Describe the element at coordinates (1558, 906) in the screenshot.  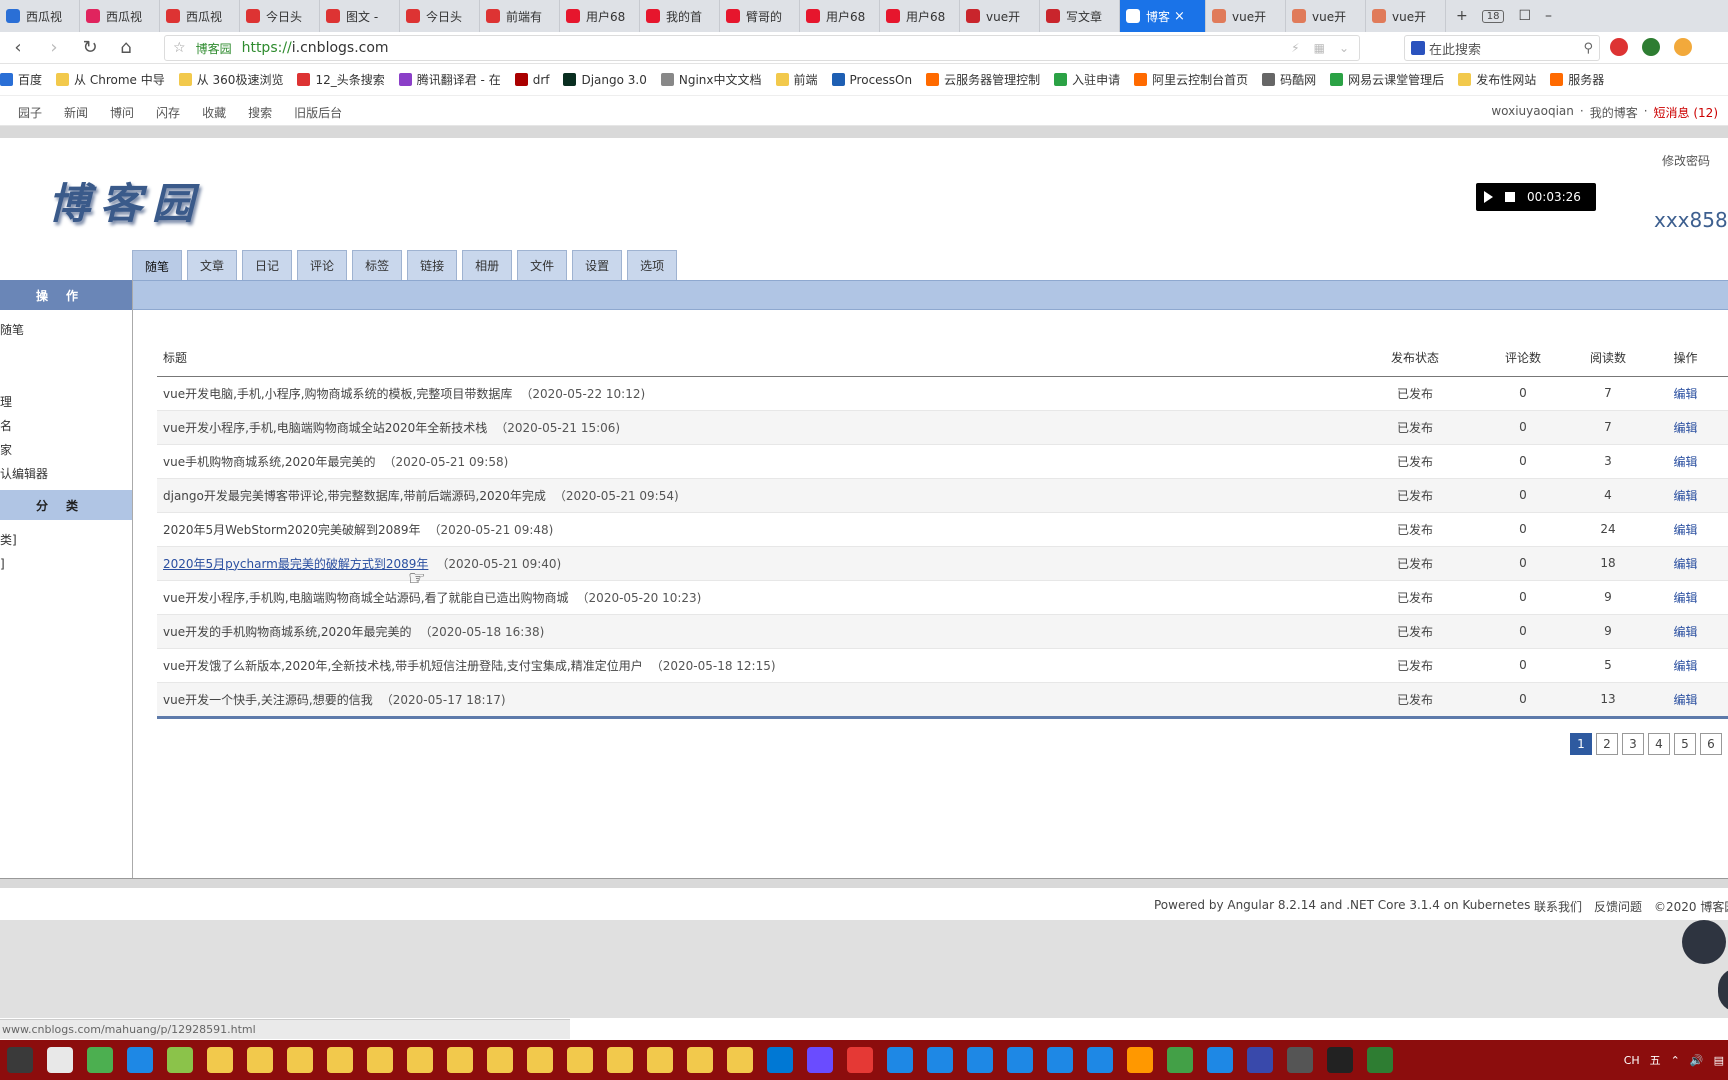
I see `contact-link: 联系我们` at that location.